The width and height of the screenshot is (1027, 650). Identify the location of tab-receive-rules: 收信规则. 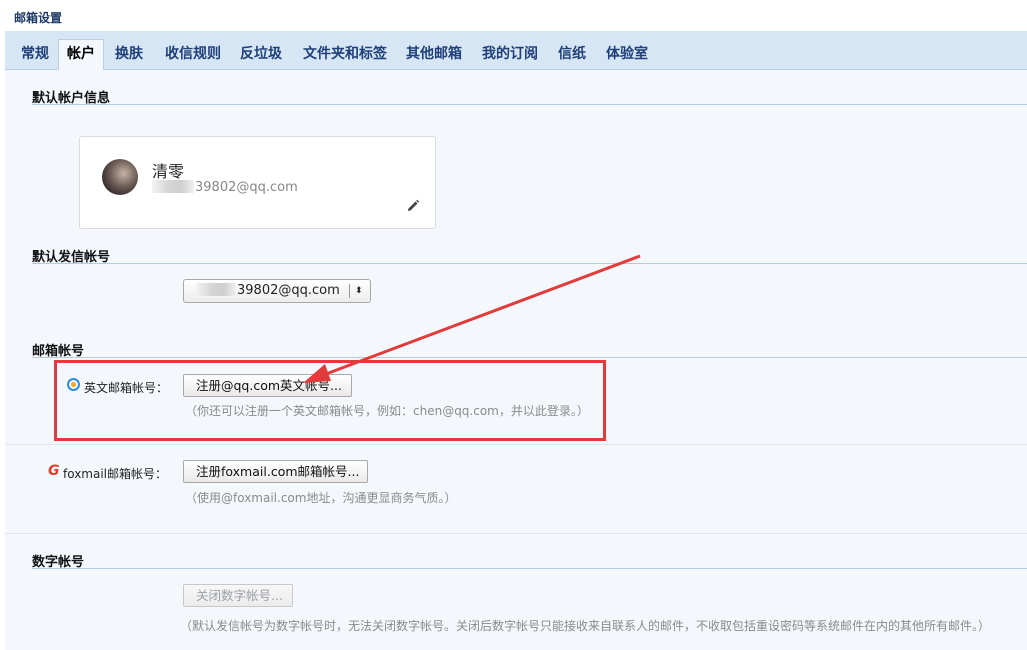
(193, 55).